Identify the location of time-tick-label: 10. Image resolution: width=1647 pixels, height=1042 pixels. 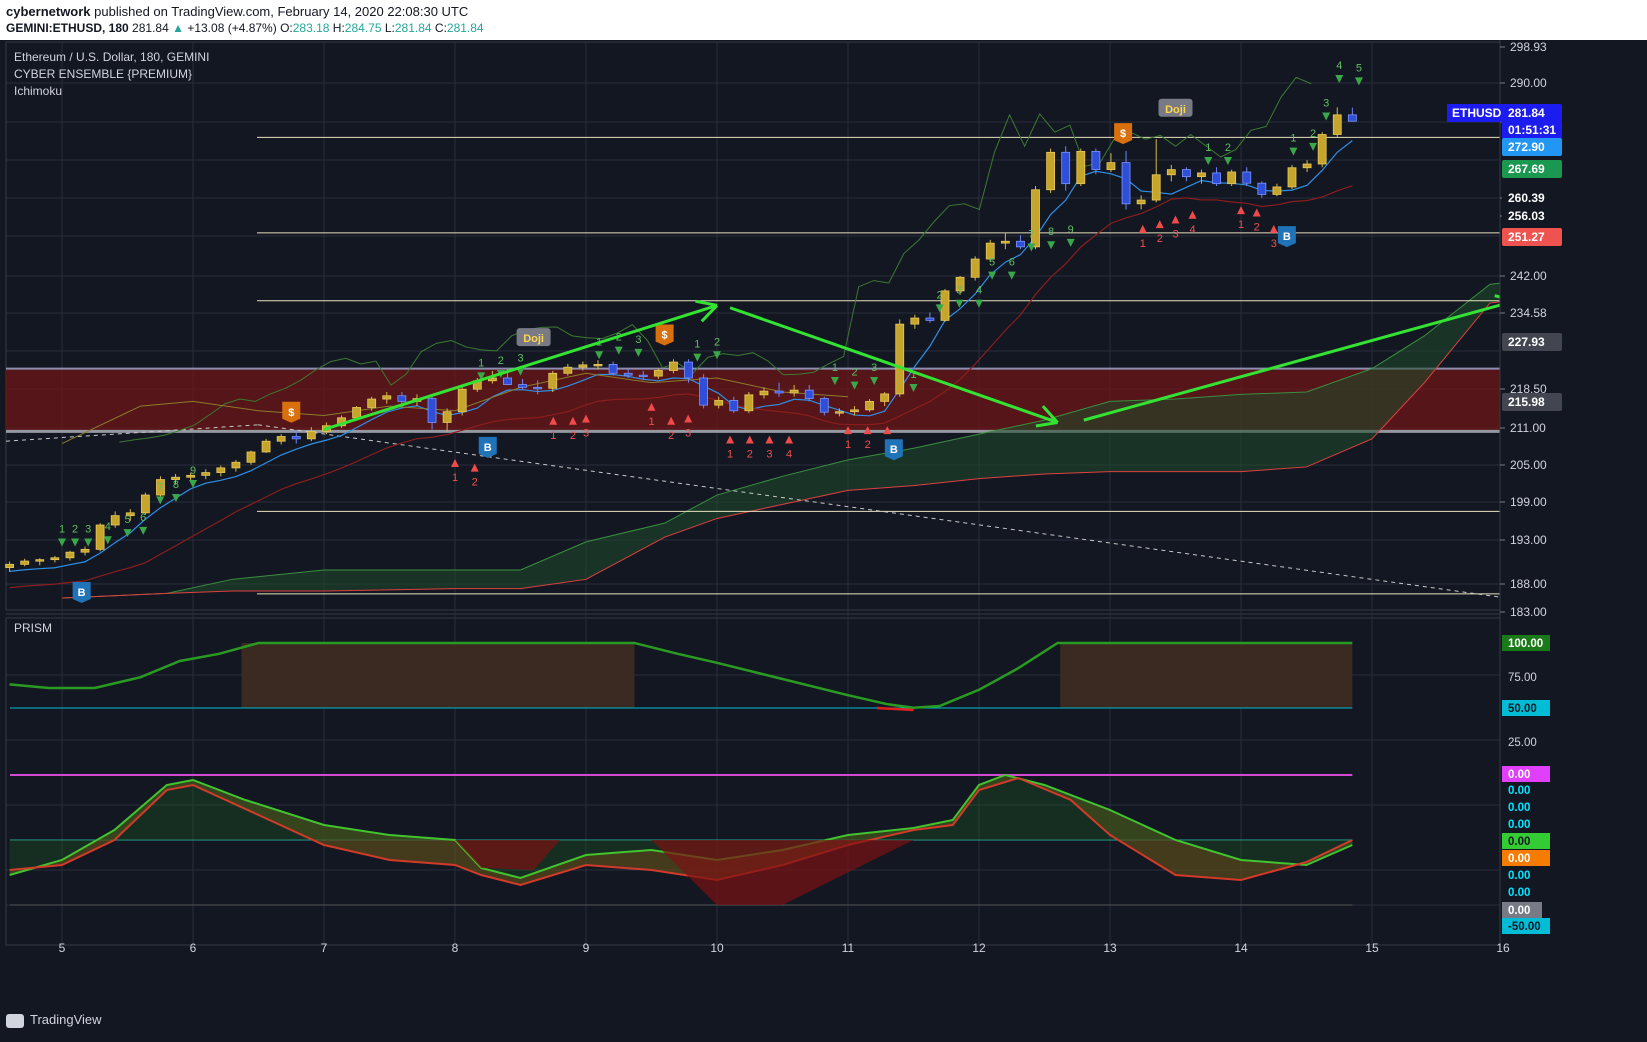
(717, 948).